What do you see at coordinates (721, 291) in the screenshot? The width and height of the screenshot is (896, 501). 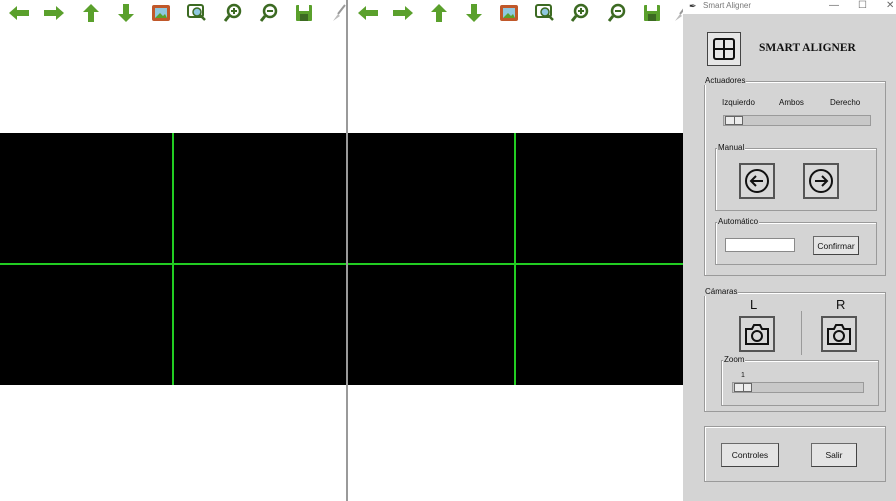 I see `camaras-legend: Cámaras` at bounding box center [721, 291].